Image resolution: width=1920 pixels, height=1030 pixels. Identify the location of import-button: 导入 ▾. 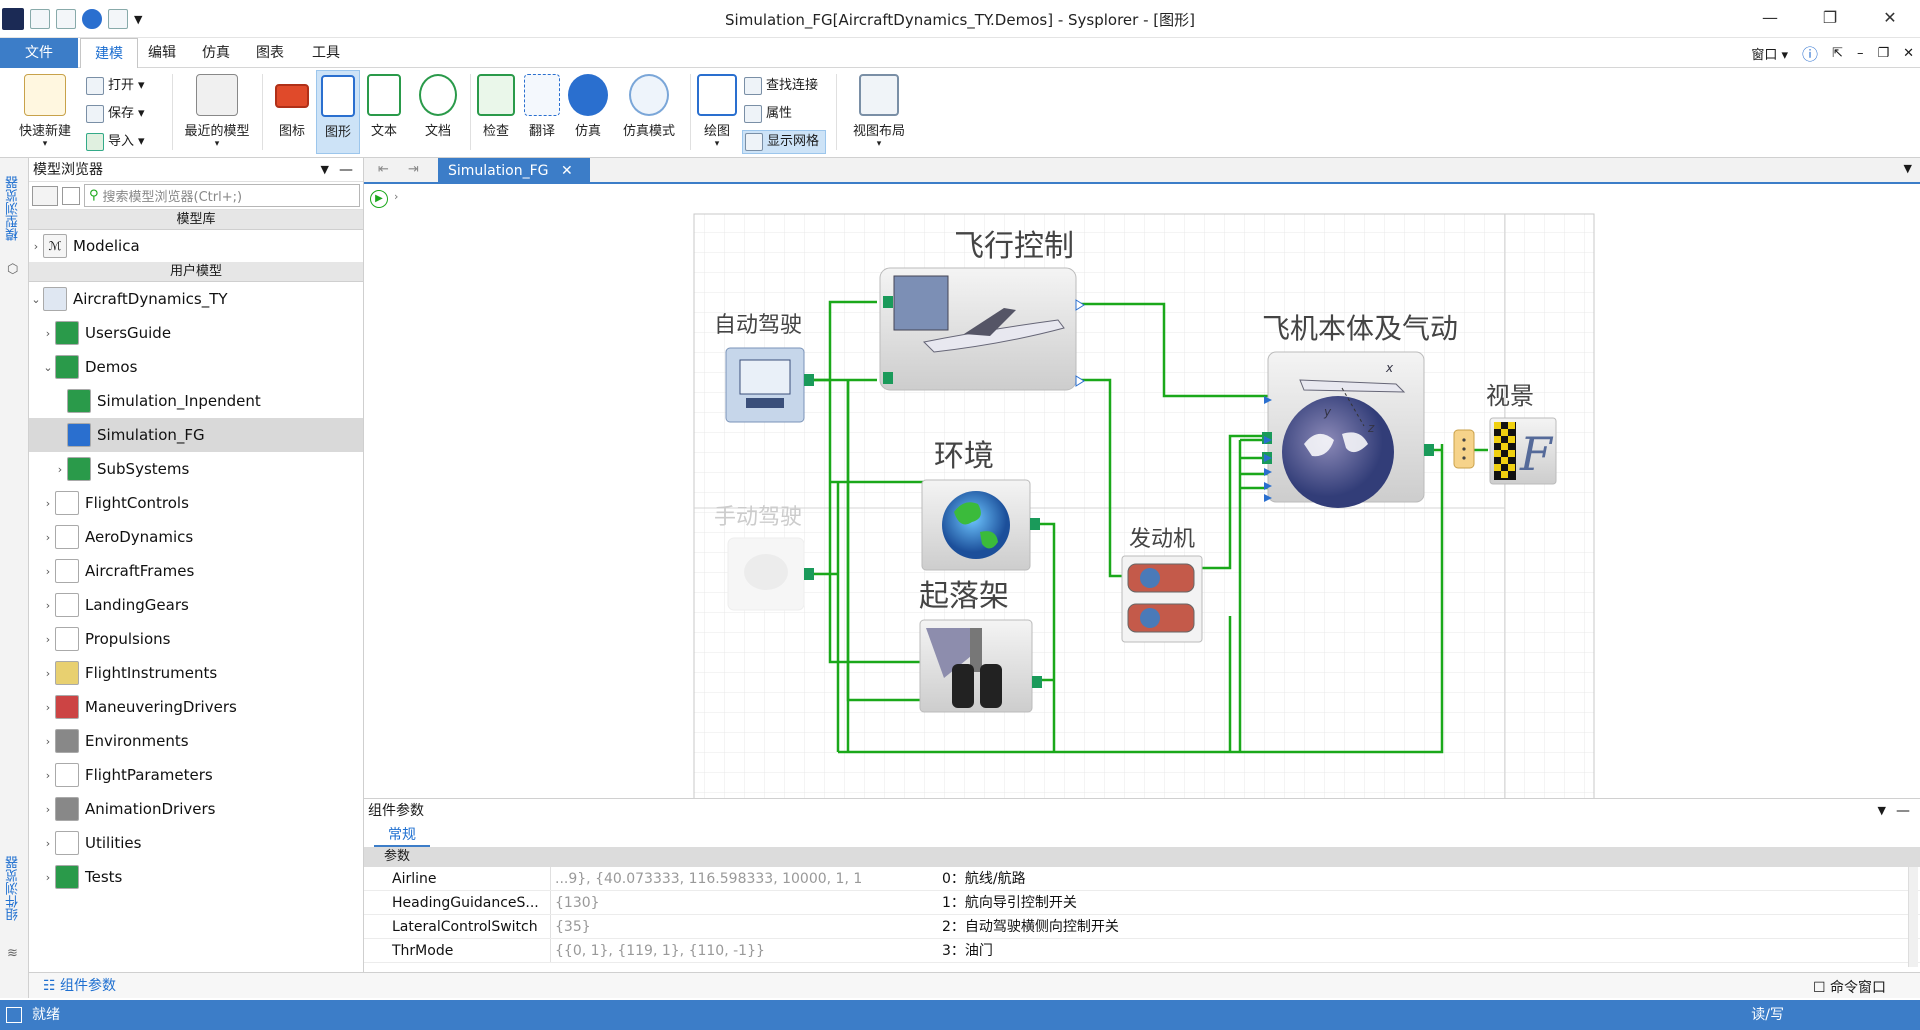
(115, 142).